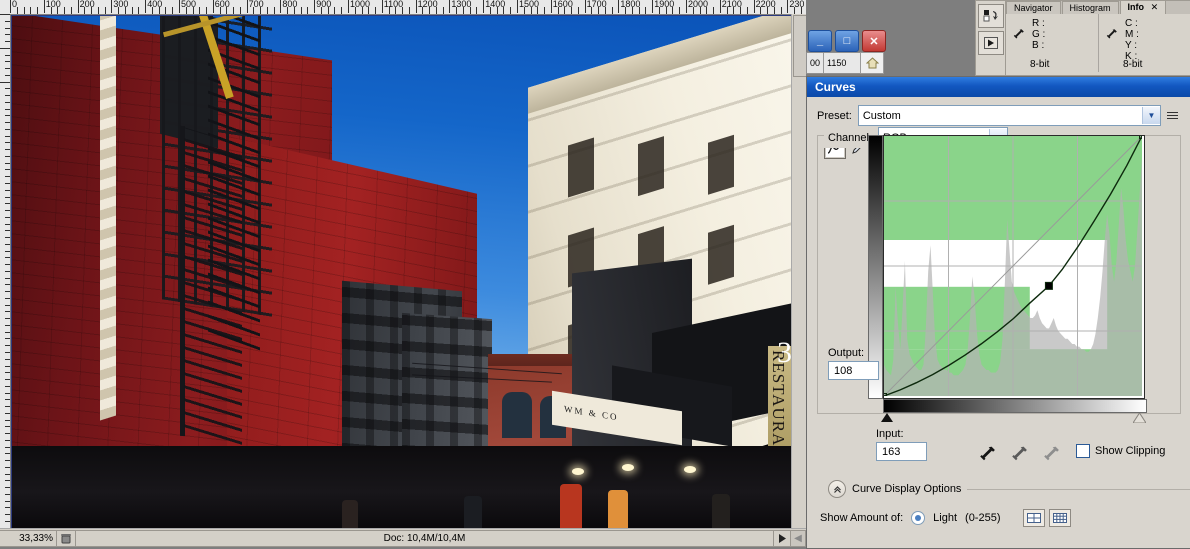 This screenshot has width=1190, height=549. What do you see at coordinates (1033, 7) in the screenshot?
I see `tab-navigator: Navigator` at bounding box center [1033, 7].